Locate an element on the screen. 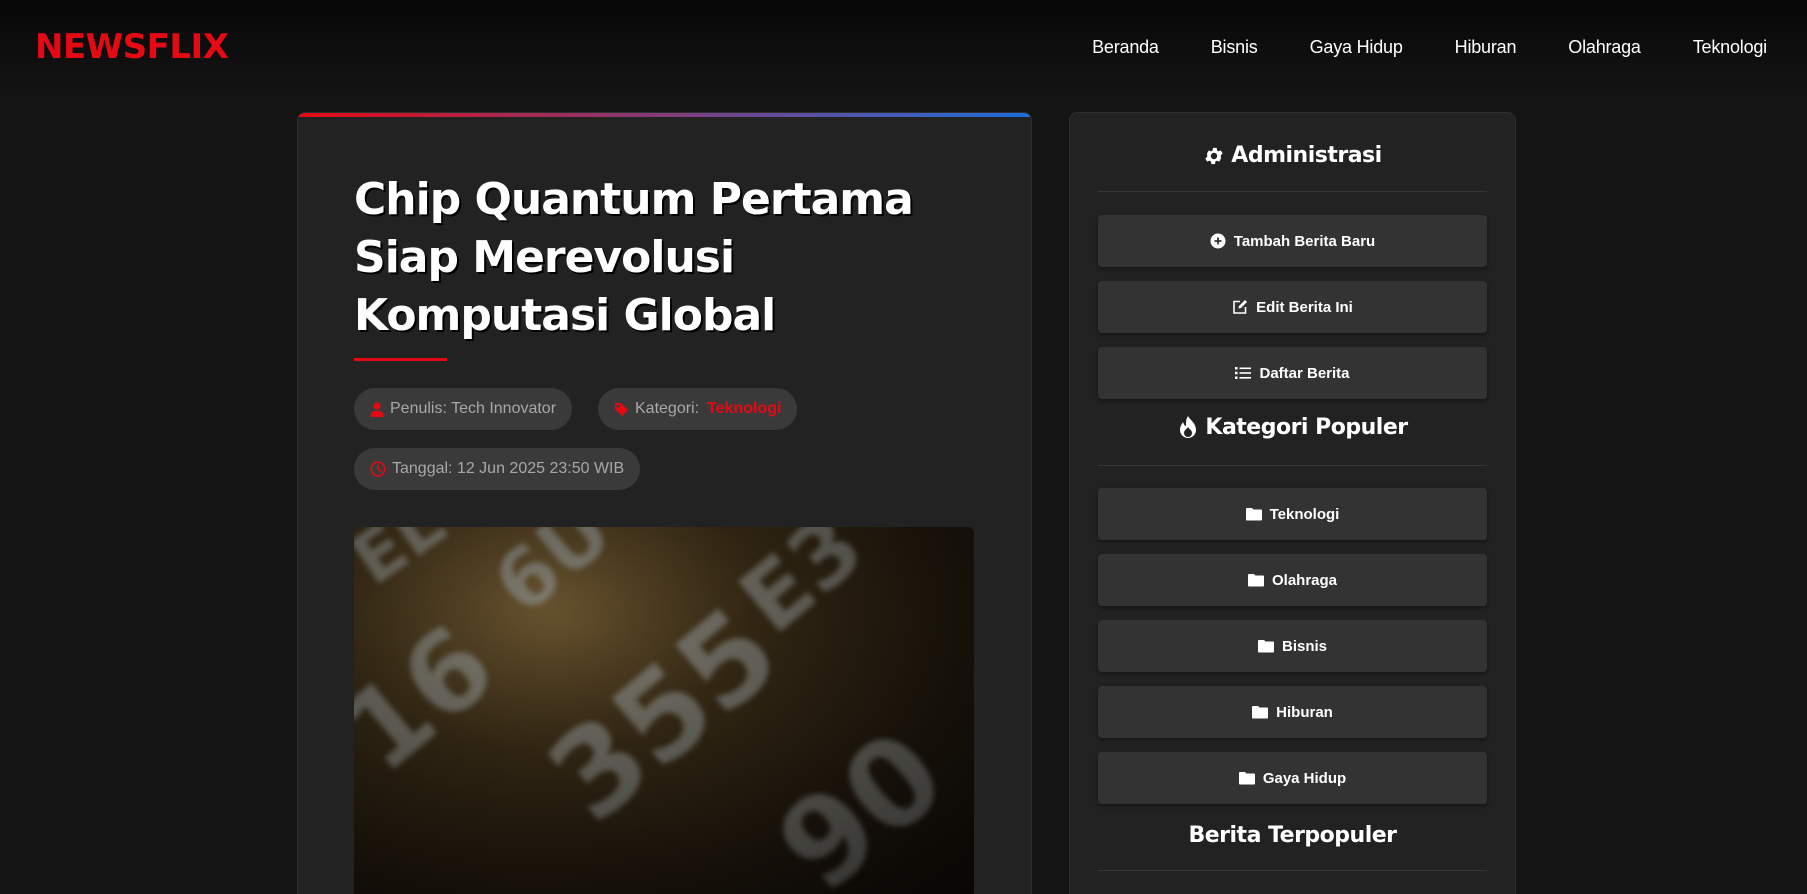  gear-icon is located at coordinates (1214, 155).